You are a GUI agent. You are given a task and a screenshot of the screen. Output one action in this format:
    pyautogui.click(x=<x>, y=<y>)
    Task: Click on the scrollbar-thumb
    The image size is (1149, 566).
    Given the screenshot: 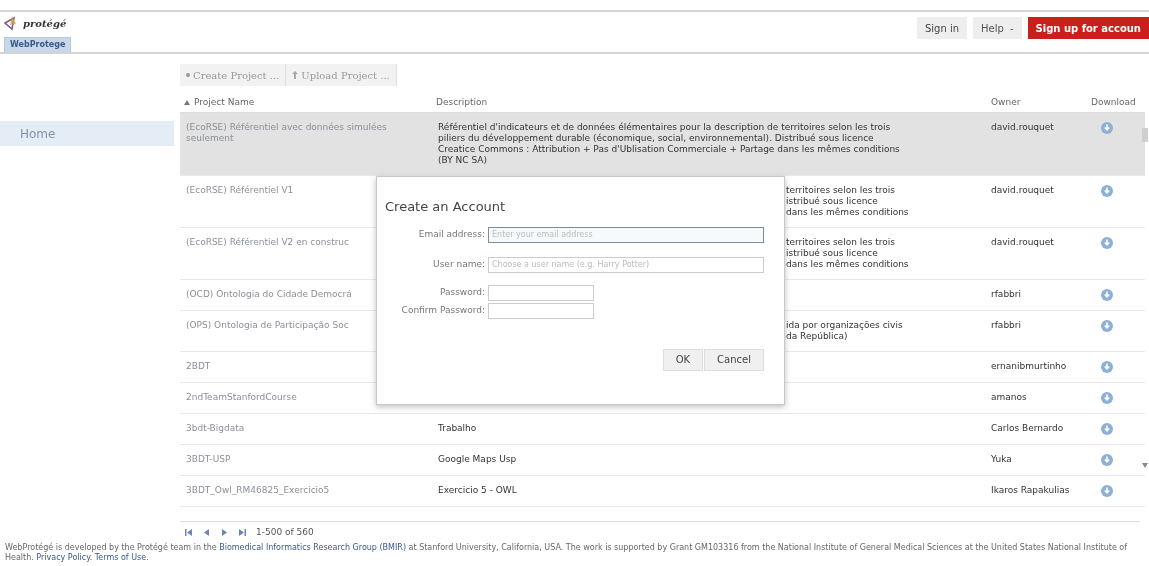 What is the action you would take?
    pyautogui.click(x=1144, y=135)
    